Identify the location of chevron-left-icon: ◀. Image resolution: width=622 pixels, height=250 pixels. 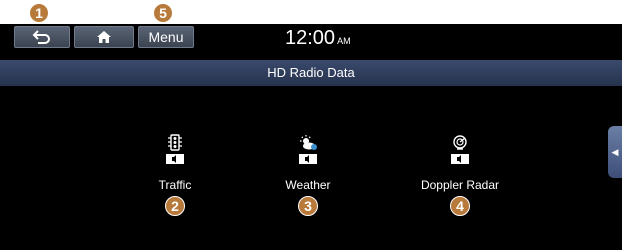
(615, 151).